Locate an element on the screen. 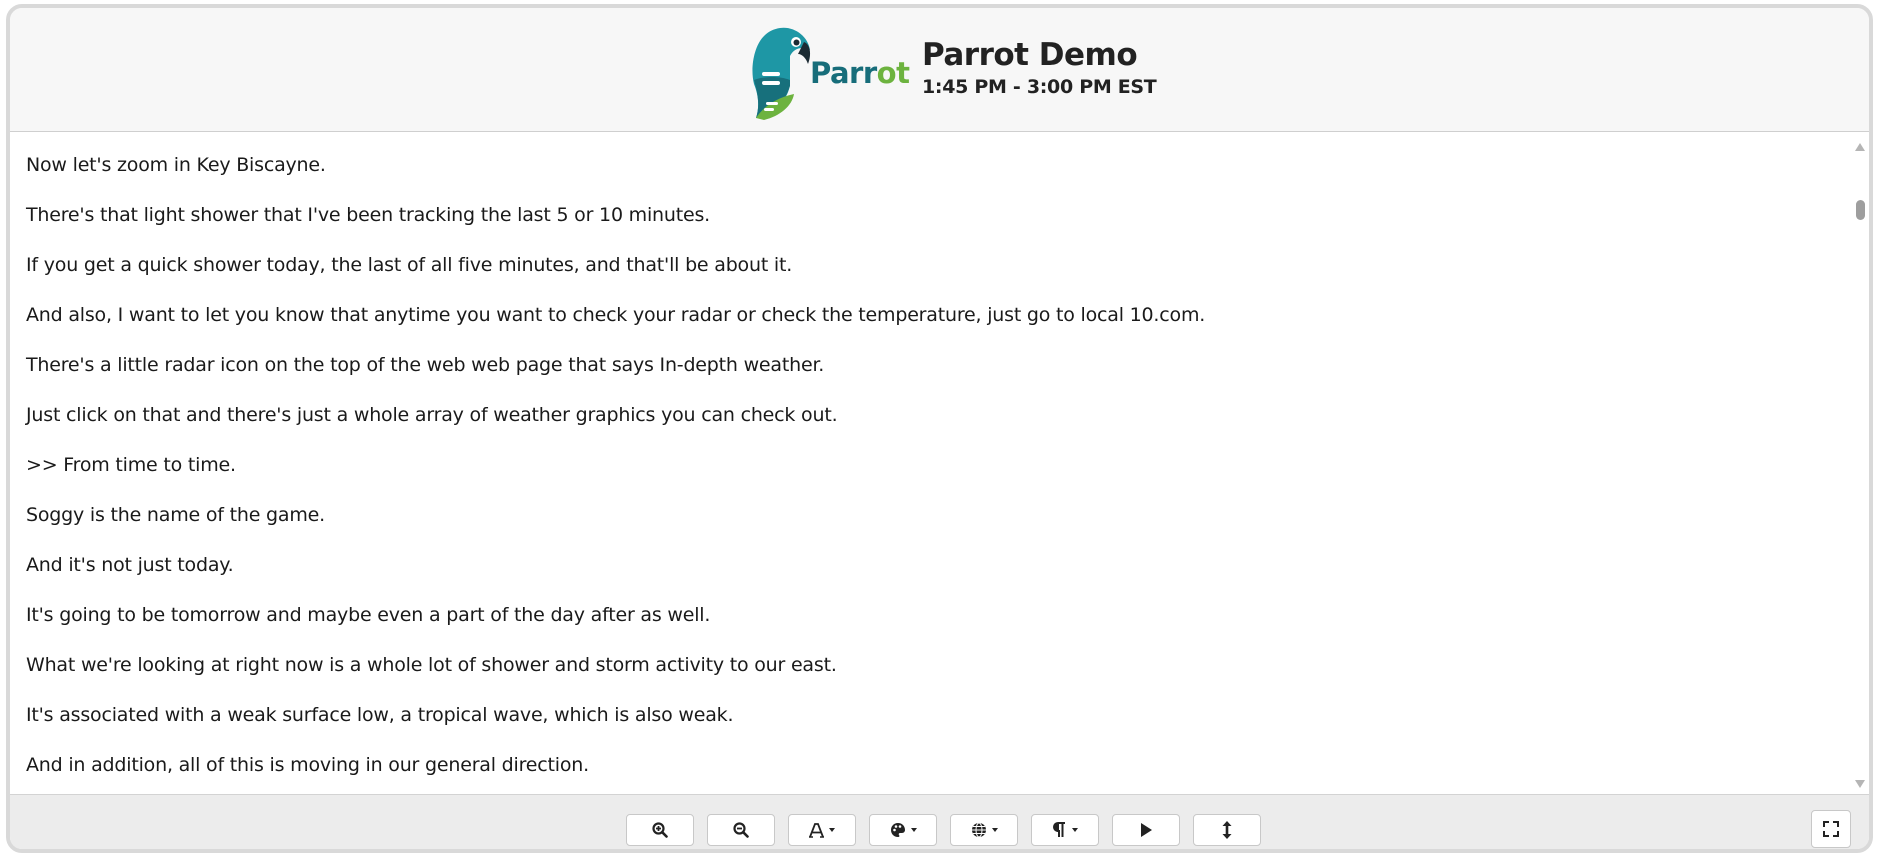 This screenshot has width=1883, height=859. paragraph-icon is located at coordinates (1058, 829).